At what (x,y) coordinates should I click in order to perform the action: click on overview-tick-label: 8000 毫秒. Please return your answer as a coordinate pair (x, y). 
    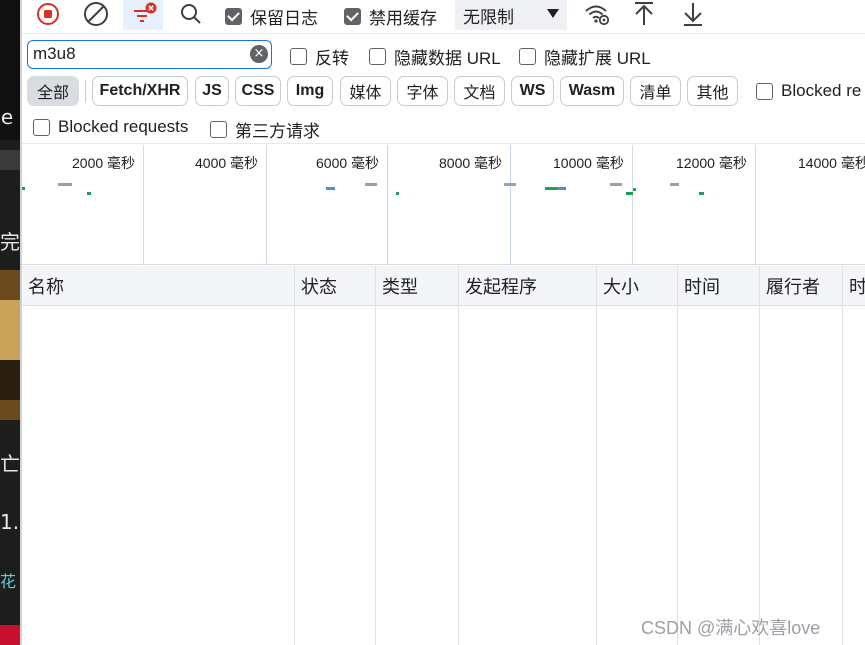
    Looking at the image, I should click on (471, 163).